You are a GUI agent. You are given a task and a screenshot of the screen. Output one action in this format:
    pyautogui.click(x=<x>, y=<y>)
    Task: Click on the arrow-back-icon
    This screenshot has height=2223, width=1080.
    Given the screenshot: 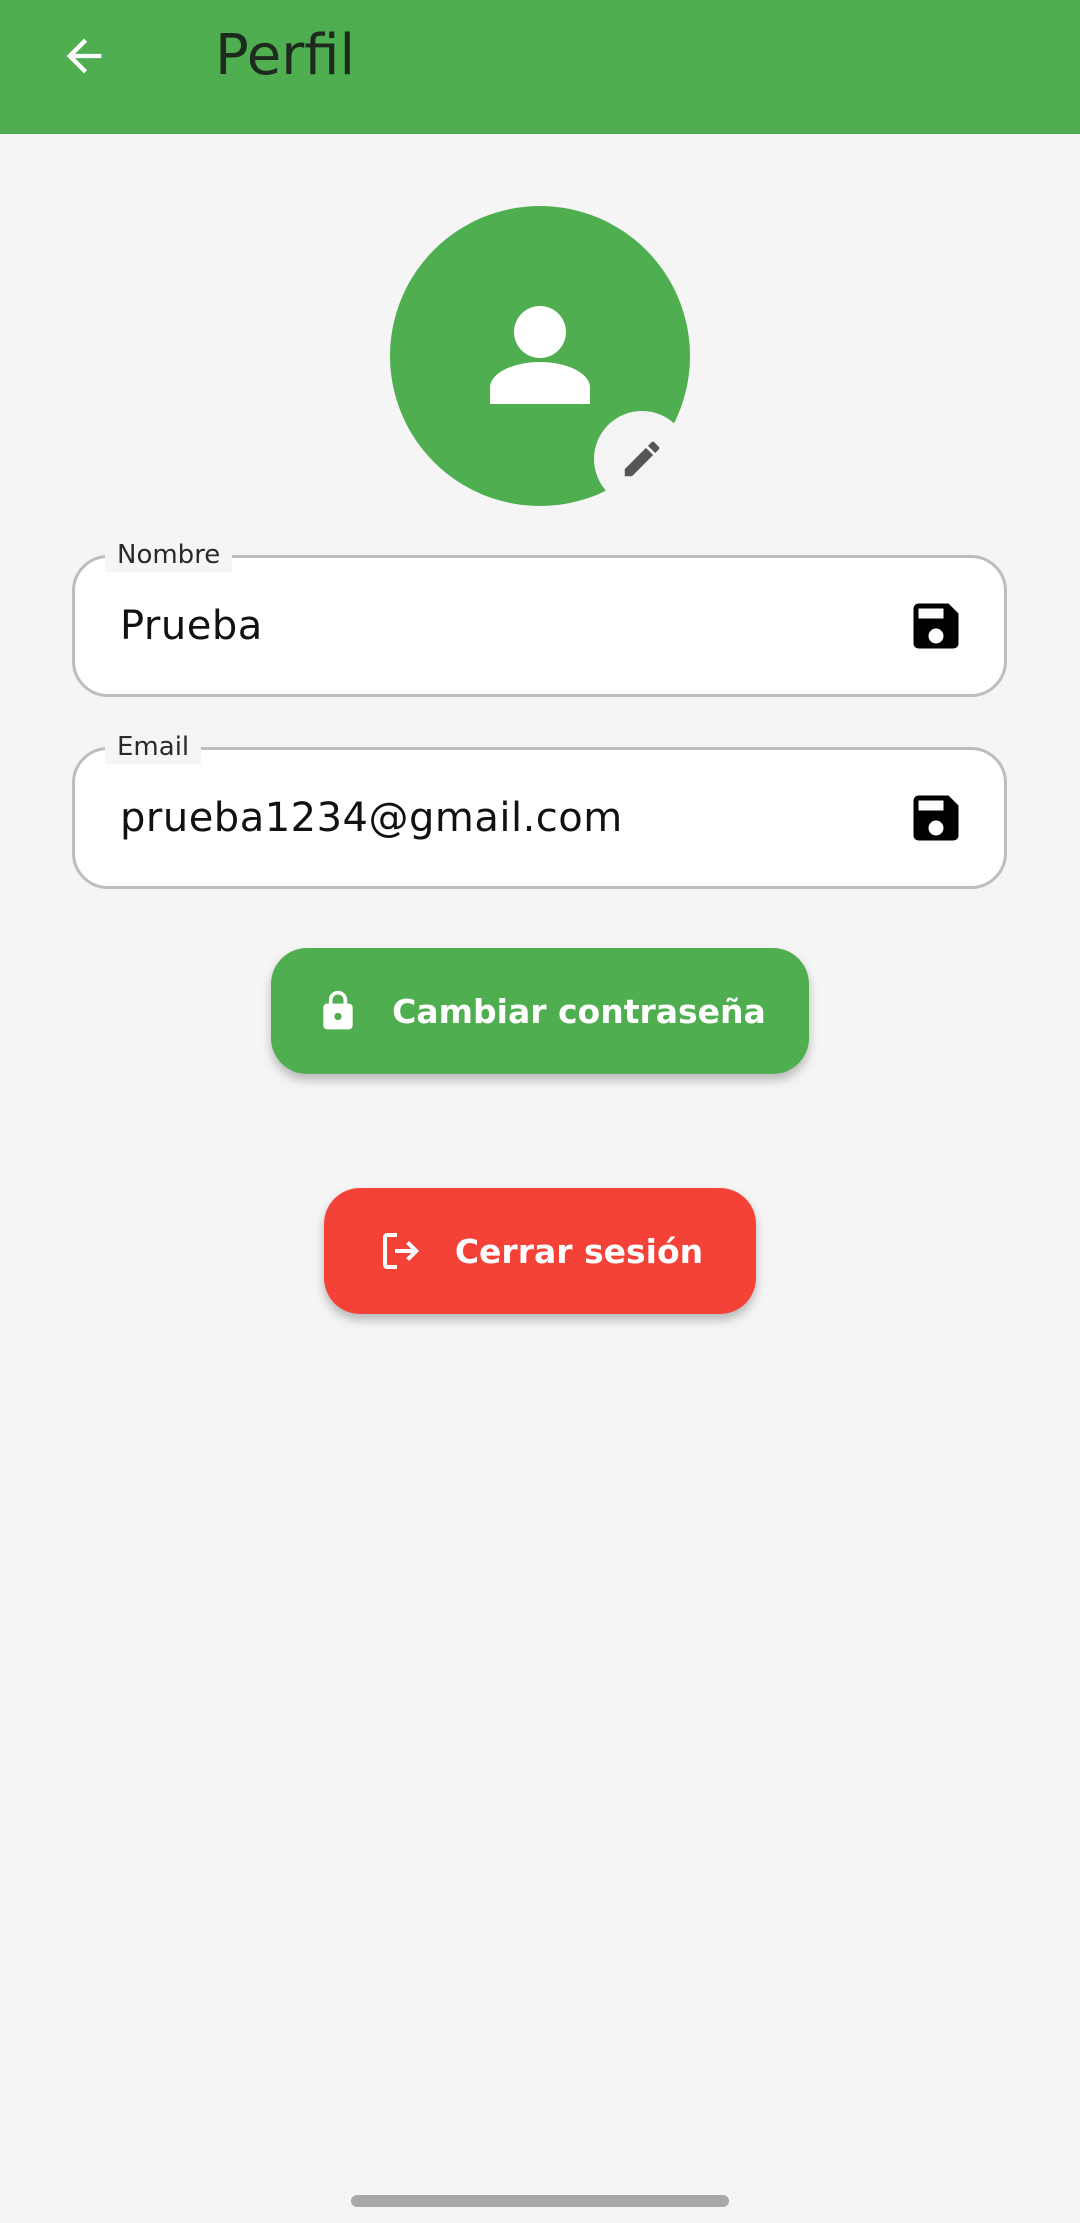 What is the action you would take?
    pyautogui.click(x=84, y=56)
    